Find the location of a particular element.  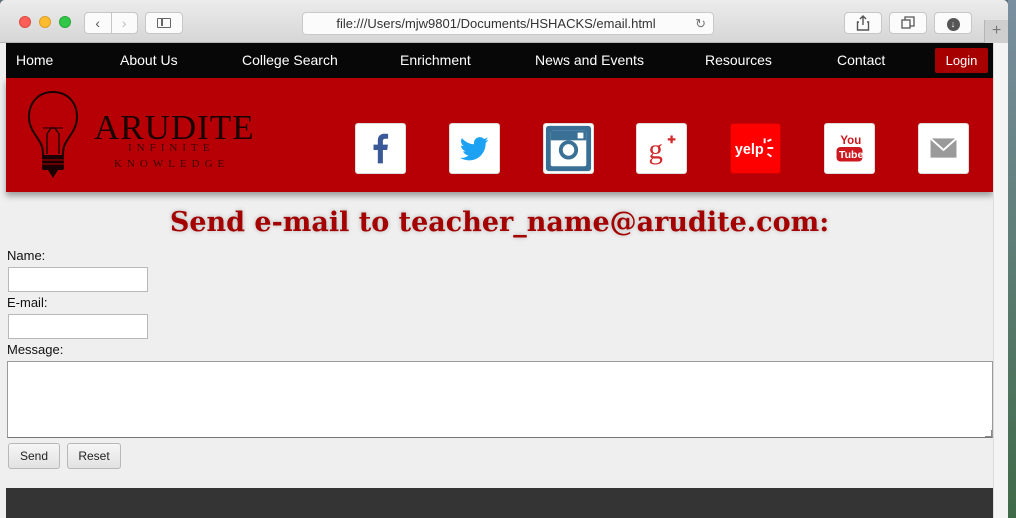

yelp-icon: yelp is located at coordinates (754, 148).